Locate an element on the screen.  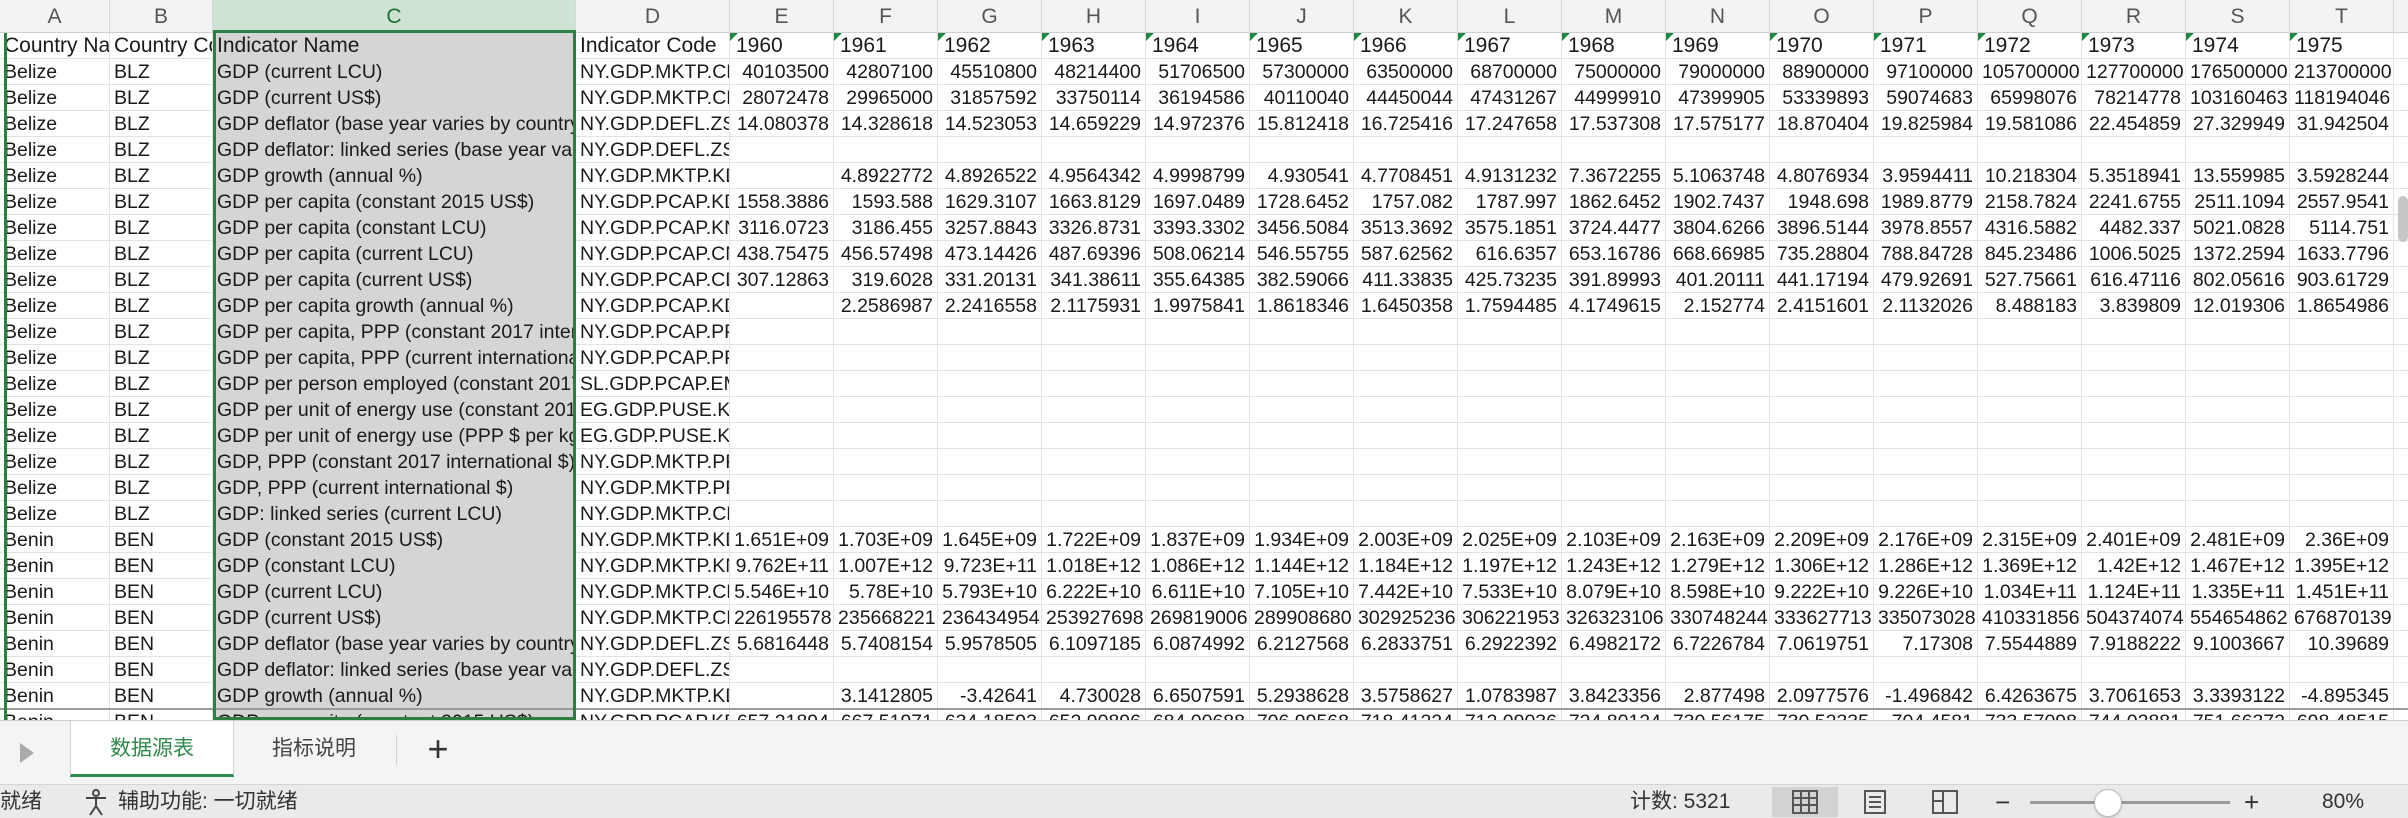
table-cell: 698.48515 is located at coordinates (2342, 714).